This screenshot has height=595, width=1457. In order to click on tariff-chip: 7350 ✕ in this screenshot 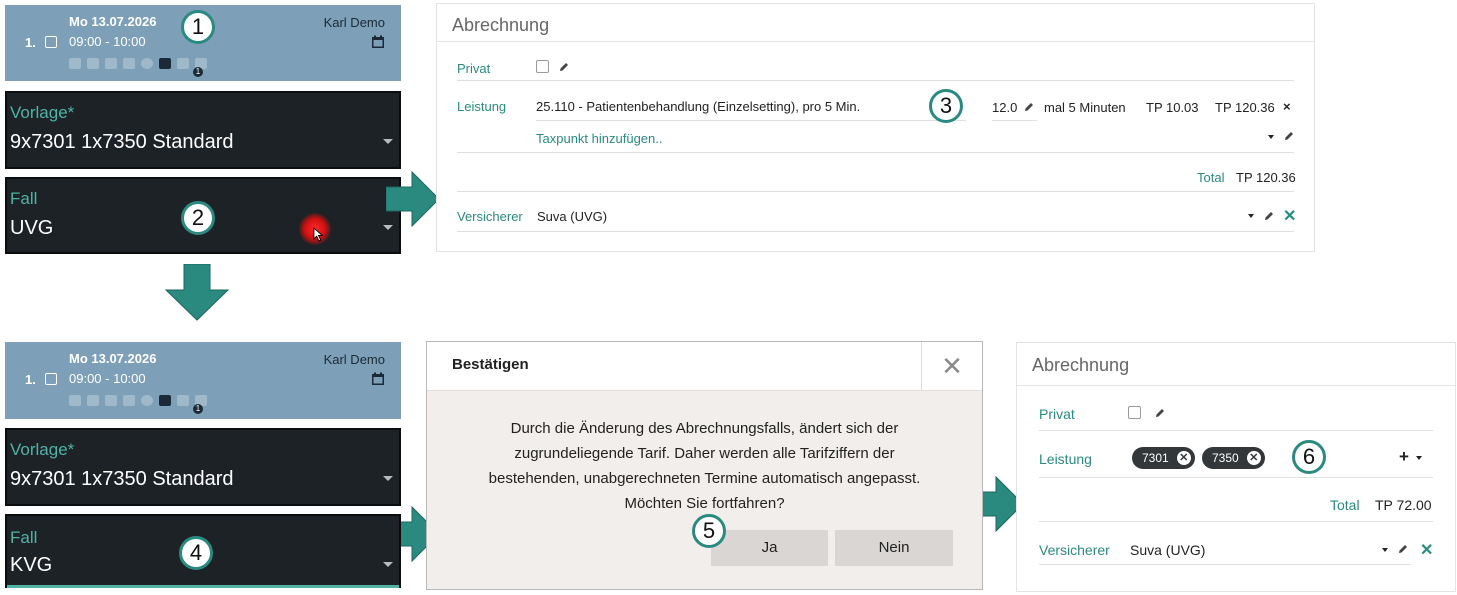, I will do `click(1233, 458)`.